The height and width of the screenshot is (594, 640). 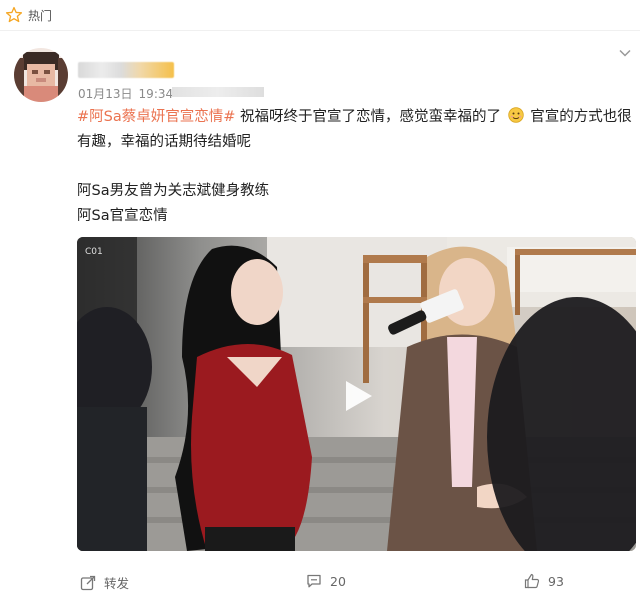 I want to click on post-text-1: 祝福呀终于官宣了恋情，感觉蛮幸福的了, so click(x=370, y=117).